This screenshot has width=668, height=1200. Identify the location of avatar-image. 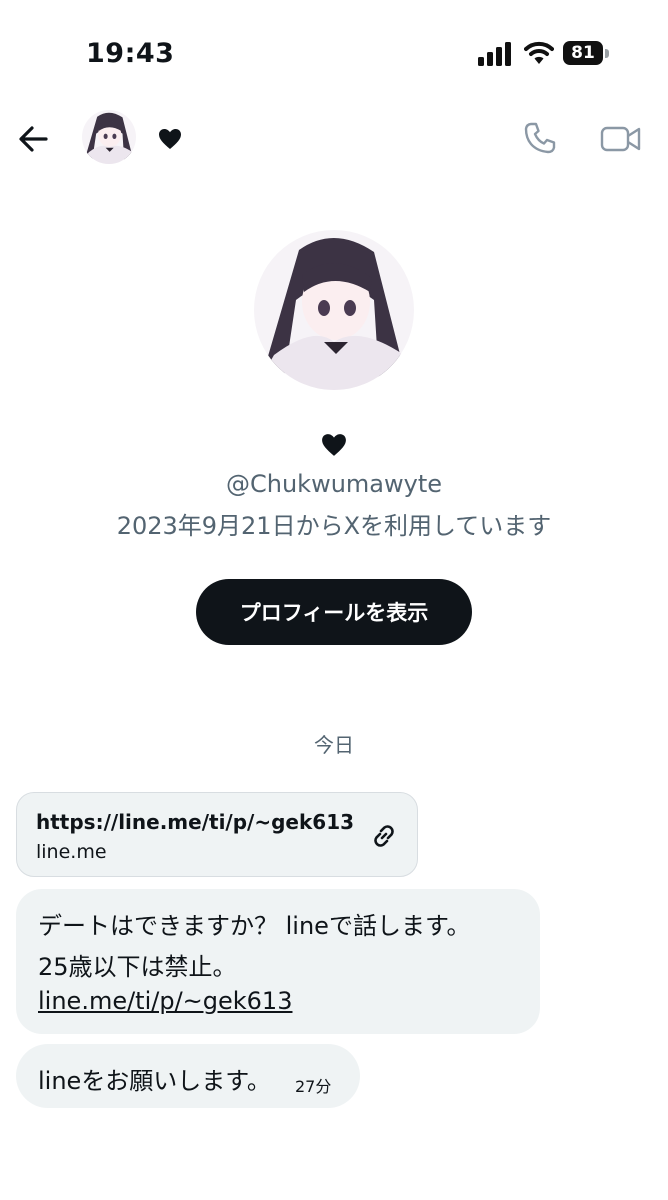
(109, 137).